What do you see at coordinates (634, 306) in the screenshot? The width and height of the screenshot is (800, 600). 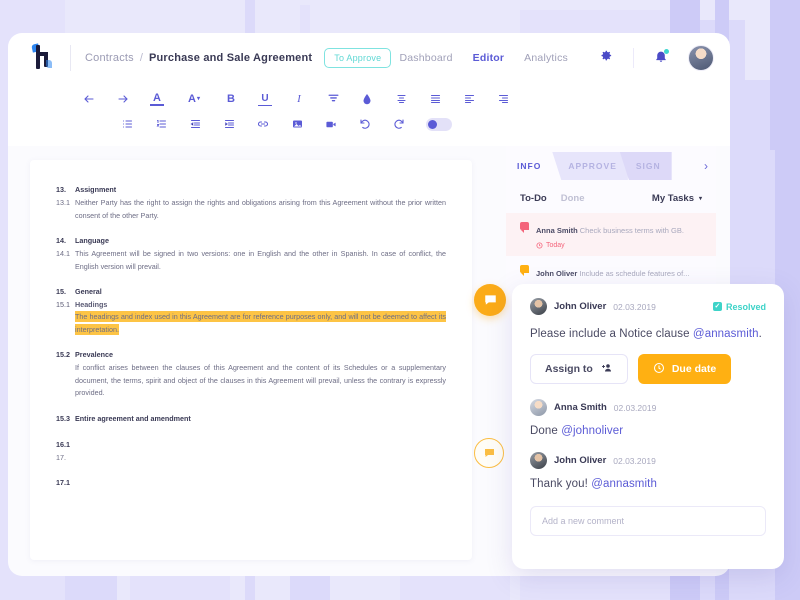 I see `comment-date: 02.03.2019` at bounding box center [634, 306].